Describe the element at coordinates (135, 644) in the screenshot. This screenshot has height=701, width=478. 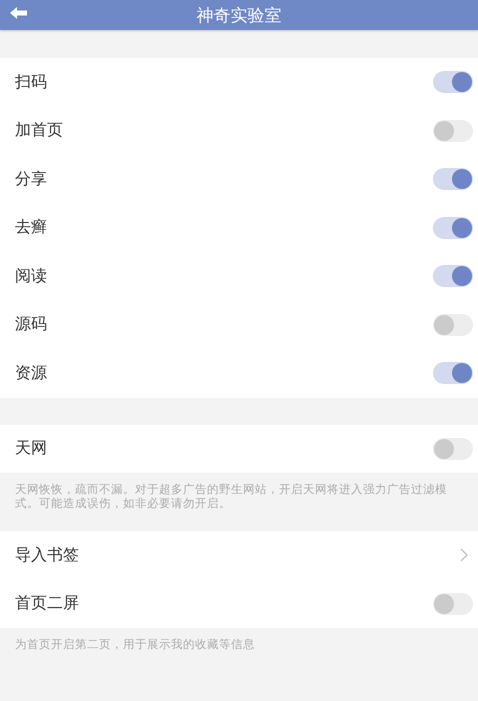
I see `description-text: 为首页开启第二页，用于展示我的收藏等信息` at that location.